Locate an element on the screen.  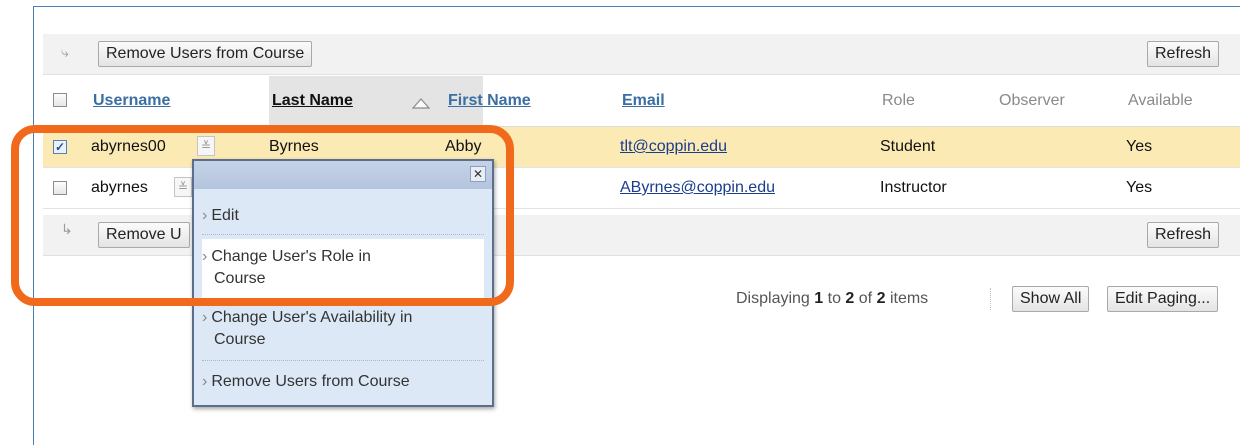
sort-ascending-icon is located at coordinates (421, 103).